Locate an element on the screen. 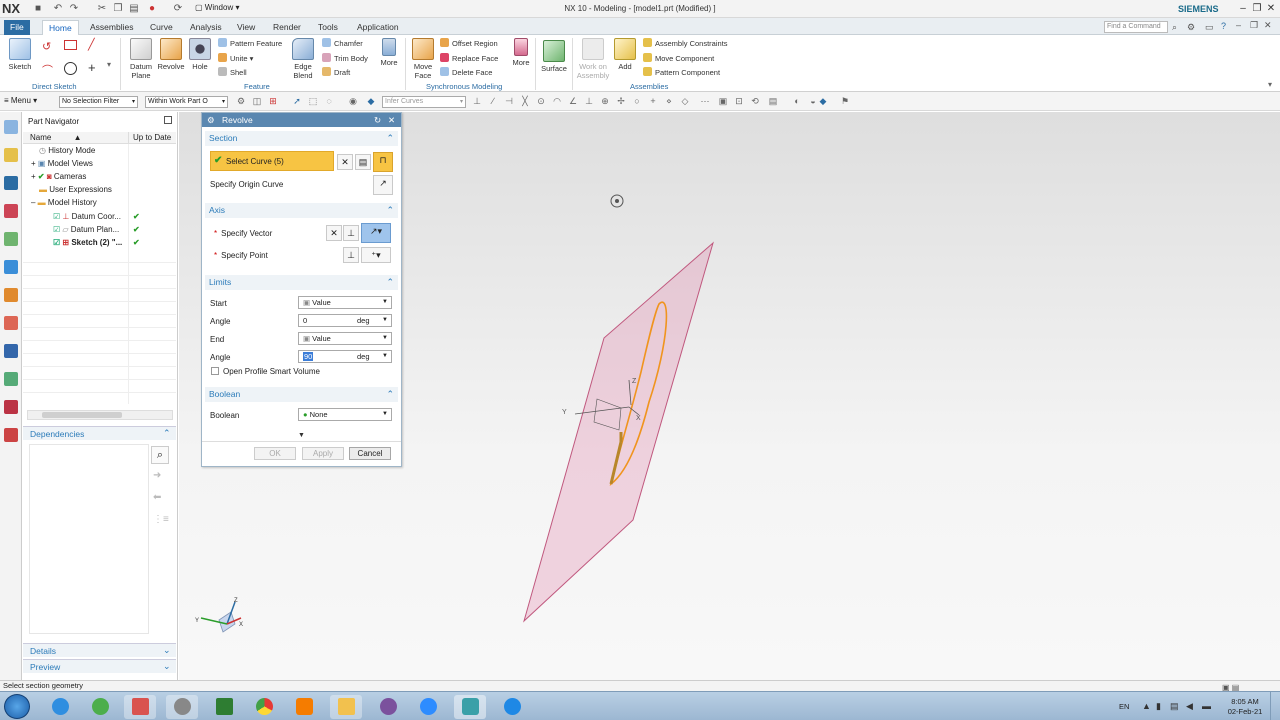 Image resolution: width=1280 pixels, height=720 pixels. show-desktop-button is located at coordinates (1275, 706).